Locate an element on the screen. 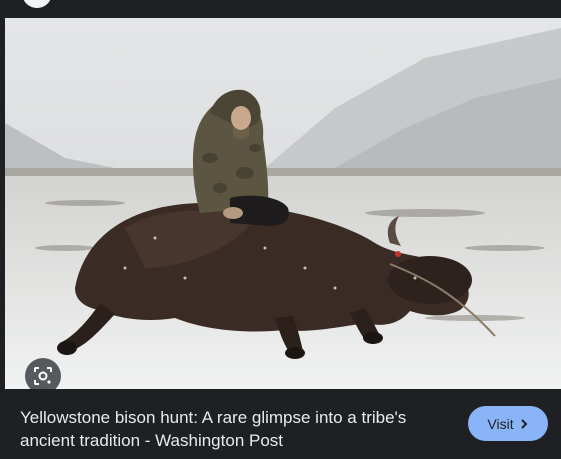 The width and height of the screenshot is (561, 459). visit-button: Visit is located at coordinates (508, 423).